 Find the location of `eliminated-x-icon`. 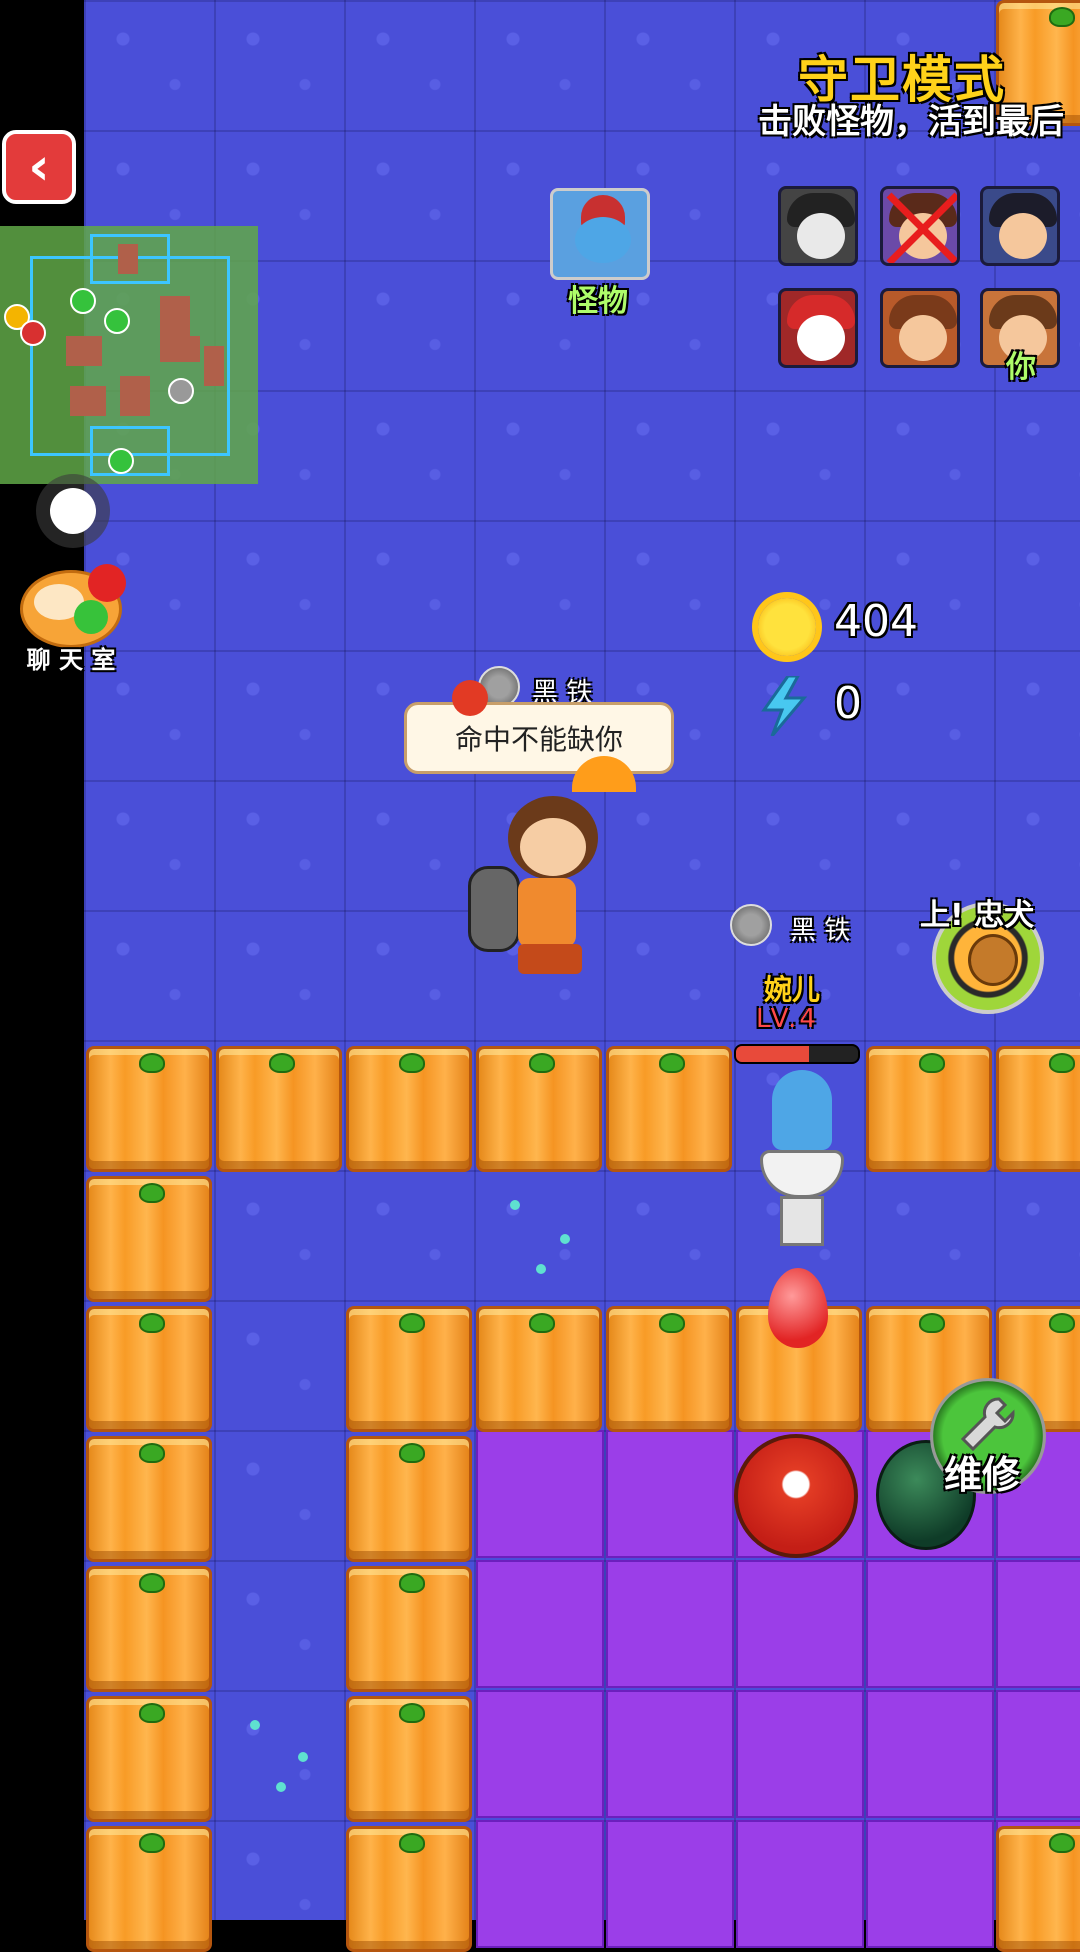

eliminated-x-icon is located at coordinates (921, 227).